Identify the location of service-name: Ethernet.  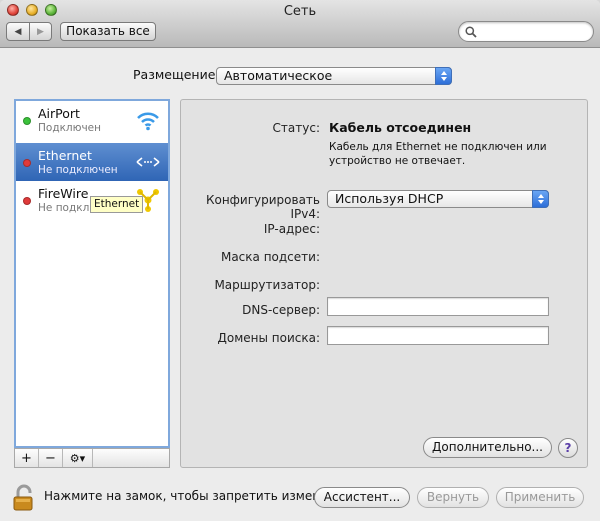
(65, 155).